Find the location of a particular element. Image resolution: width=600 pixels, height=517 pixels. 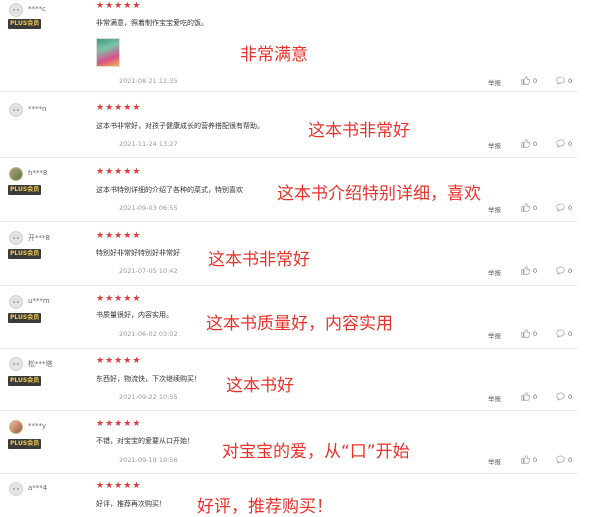

review-item: a***4 ★ ★ ★ ★ ★ 好评，推荐再次购买！ 好评，推荐购买！ is located at coordinates (300, 496).